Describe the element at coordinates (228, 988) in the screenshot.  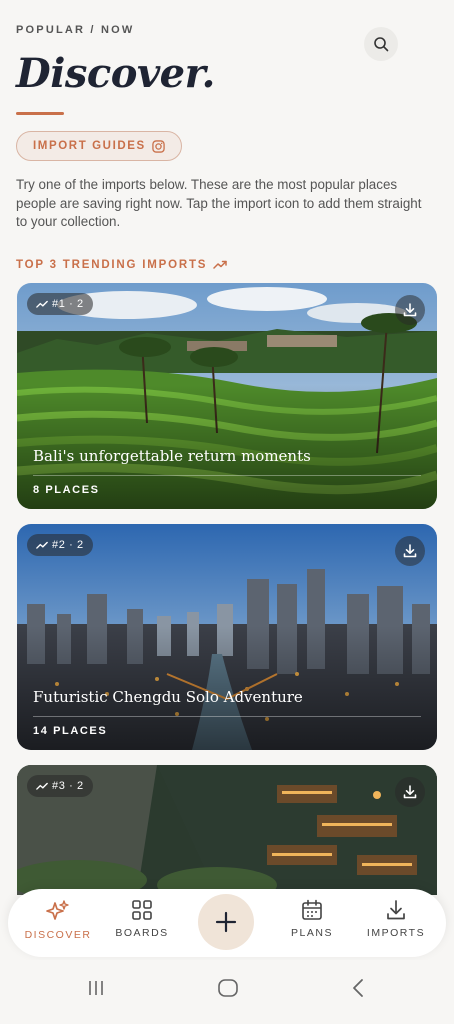
I see `home-icon` at that location.